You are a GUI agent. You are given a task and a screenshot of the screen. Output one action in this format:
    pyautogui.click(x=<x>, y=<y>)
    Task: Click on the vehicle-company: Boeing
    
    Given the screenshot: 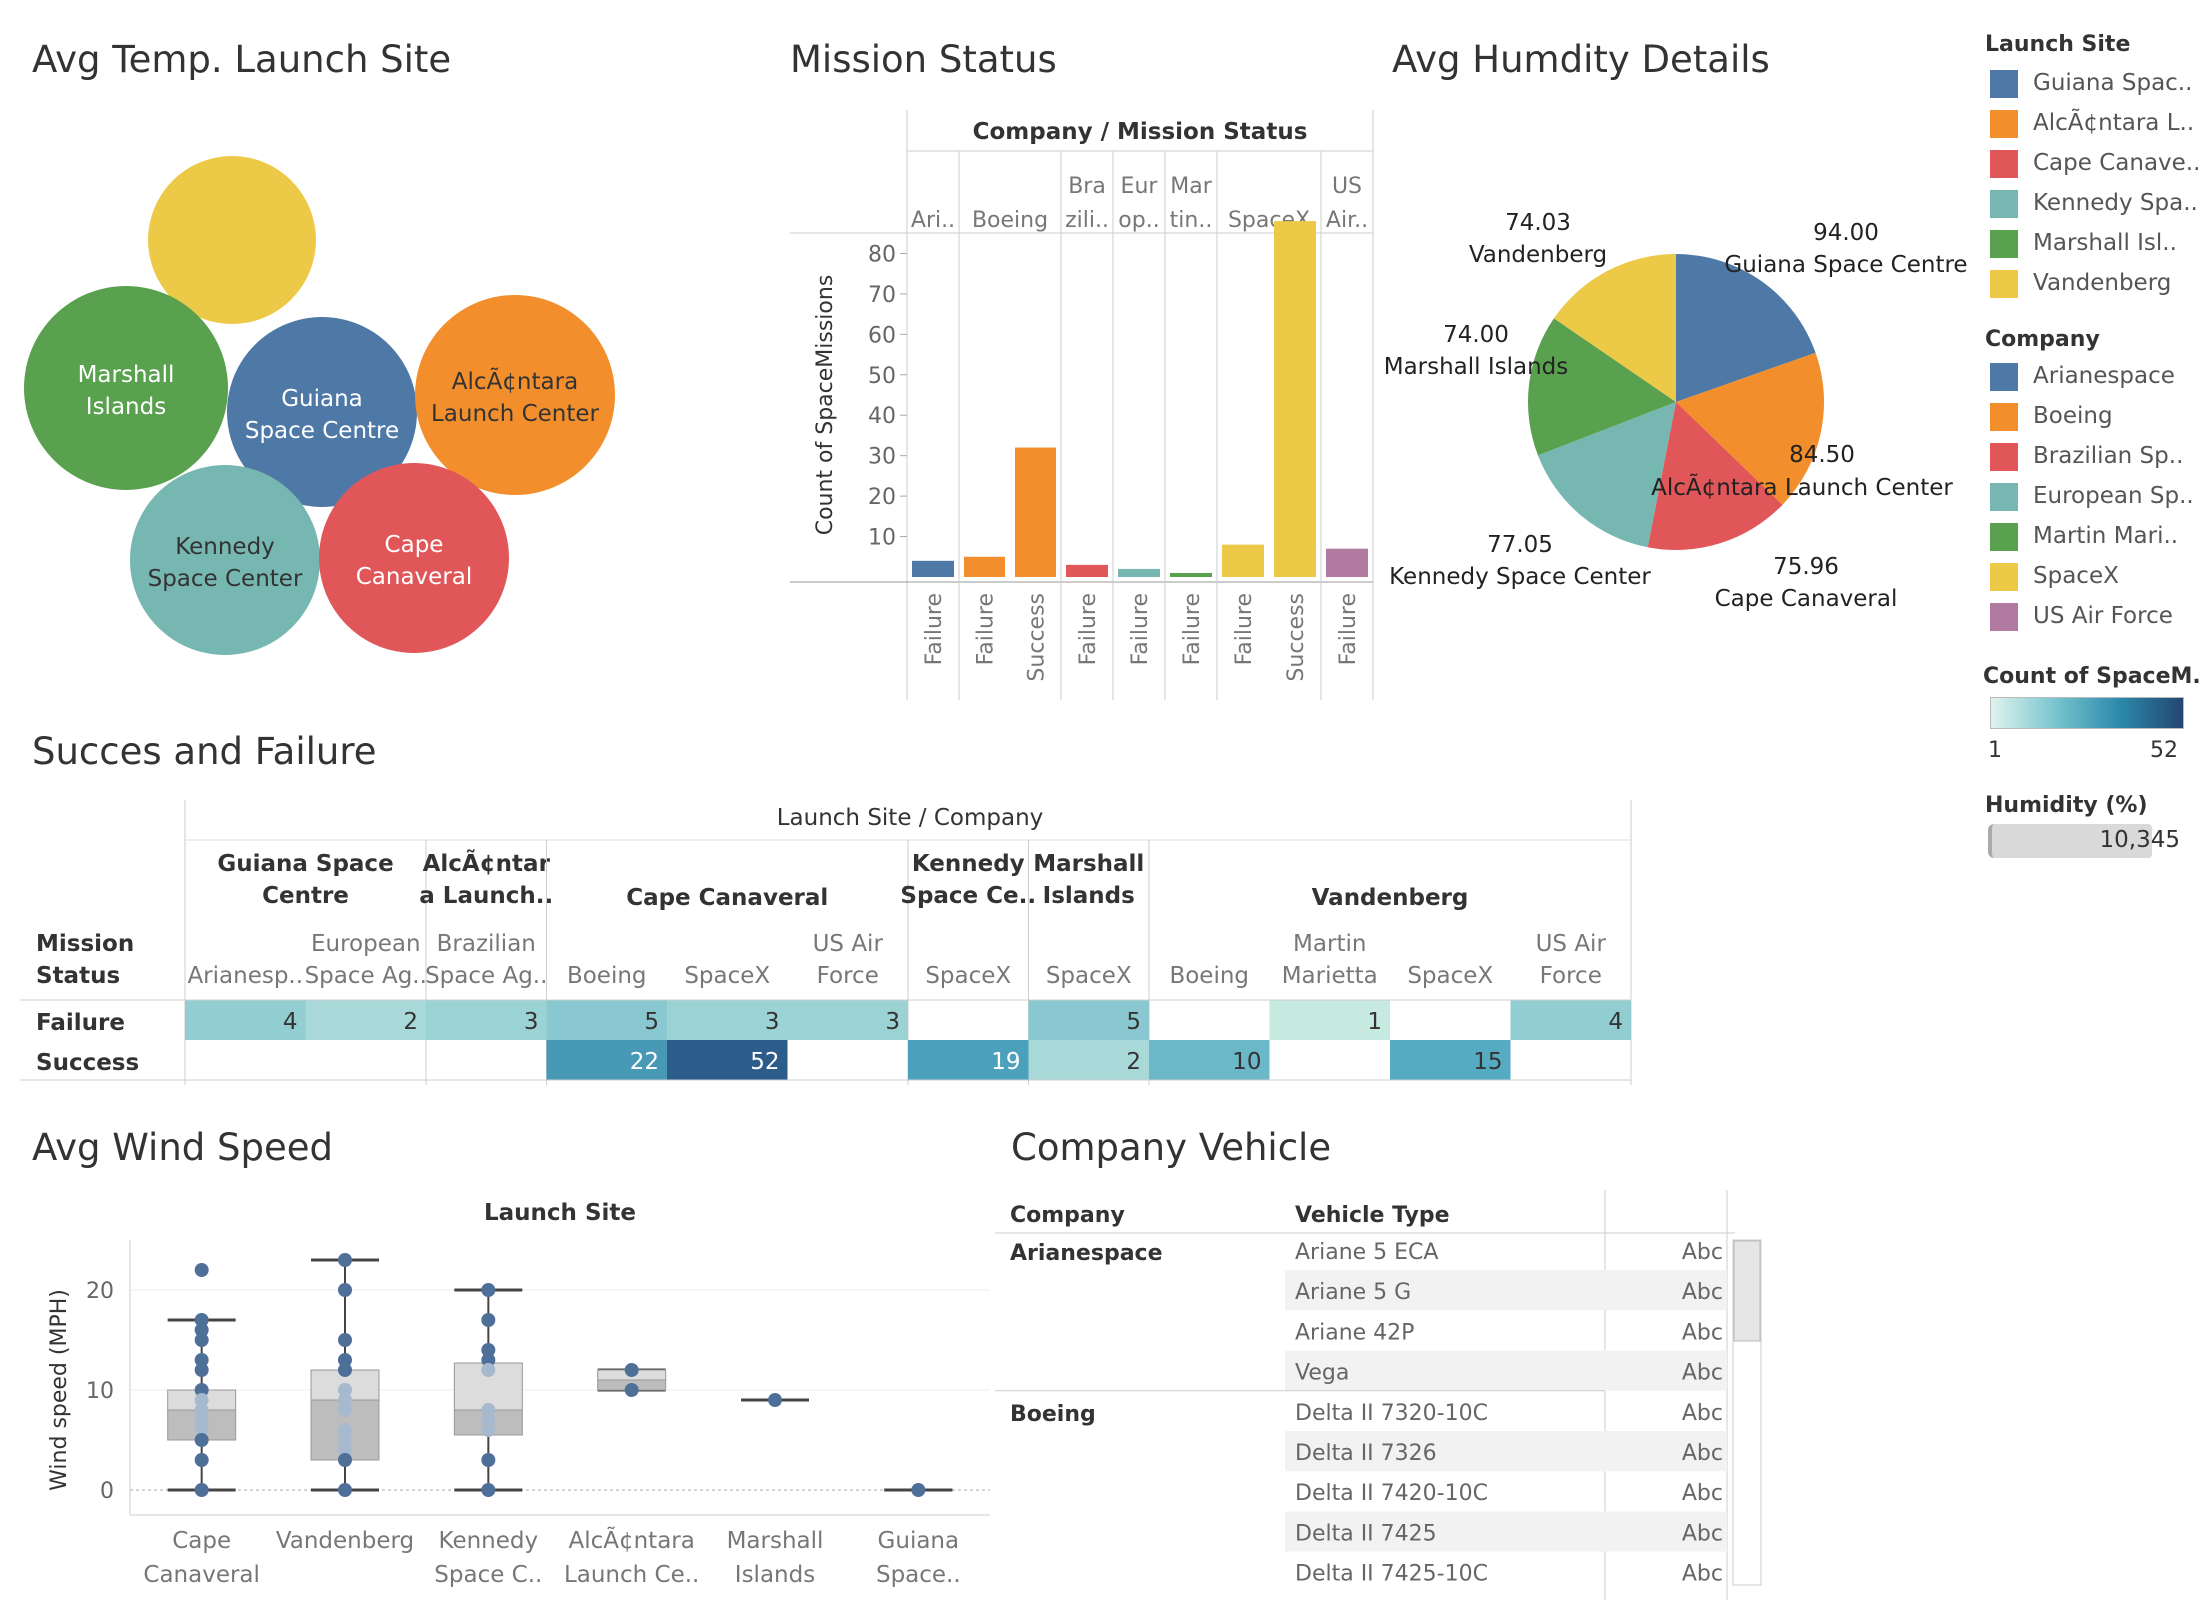 What is the action you would take?
    pyautogui.click(x=1053, y=1414)
    